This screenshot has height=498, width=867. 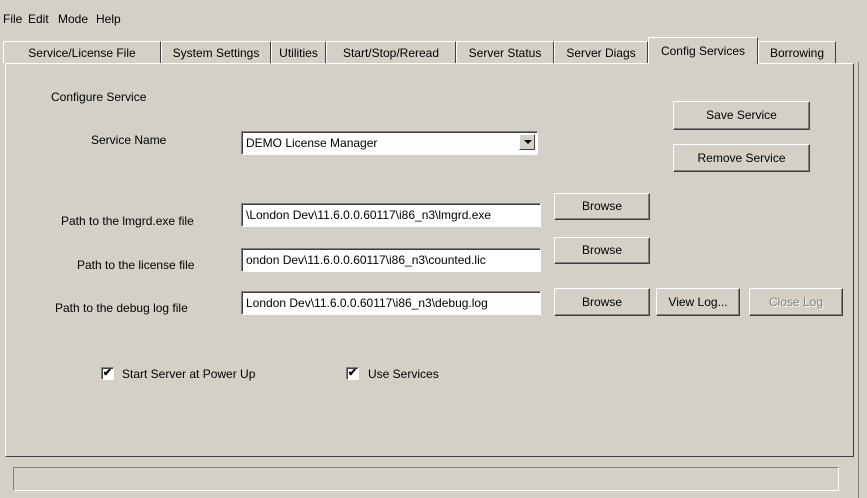 What do you see at coordinates (796, 302) in the screenshot?
I see `close-log-button: Close Log` at bounding box center [796, 302].